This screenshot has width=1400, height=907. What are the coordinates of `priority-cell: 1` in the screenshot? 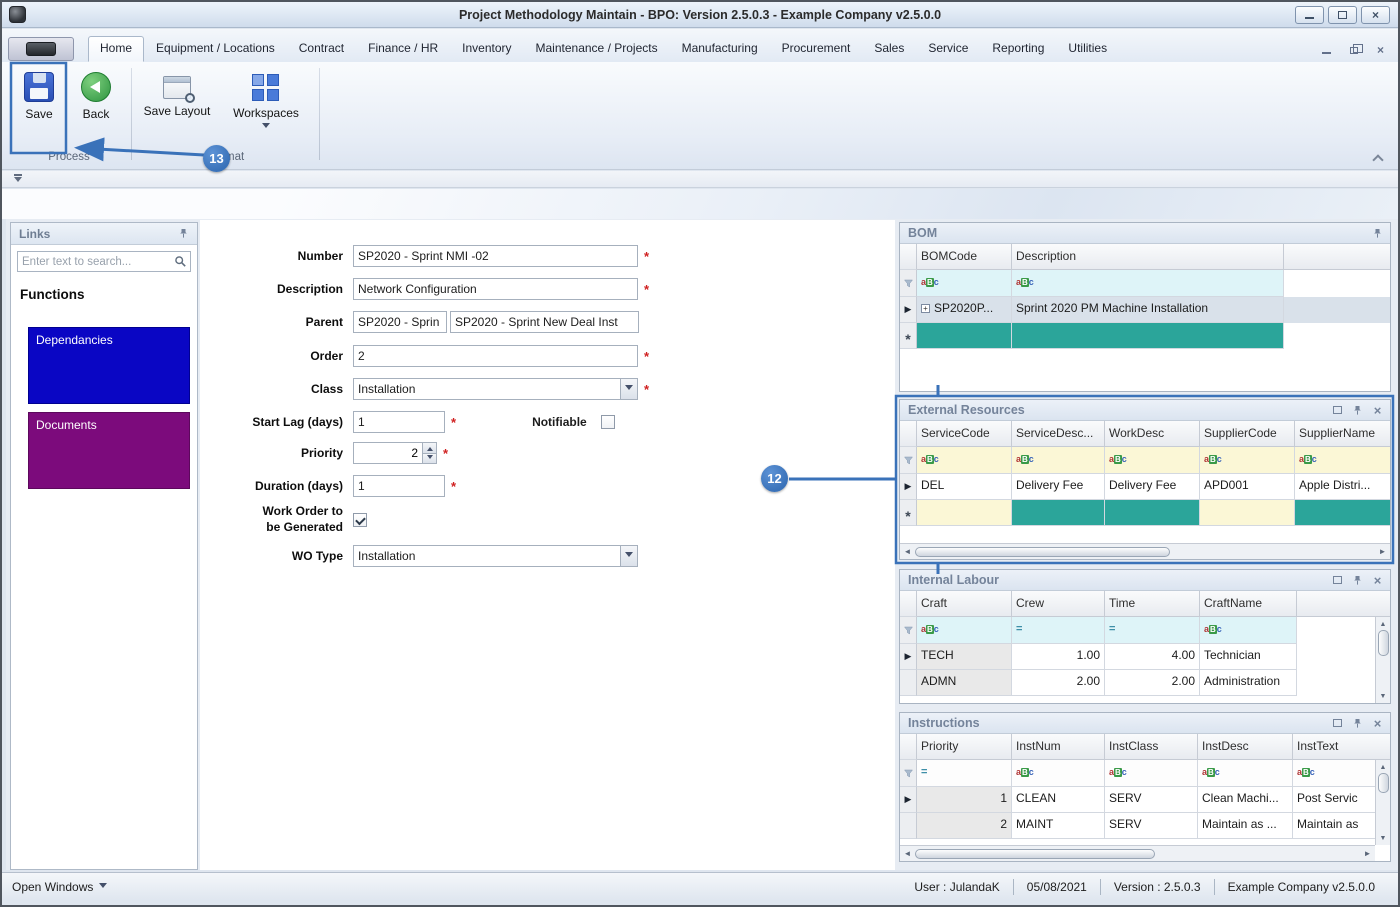 It's located at (964, 800).